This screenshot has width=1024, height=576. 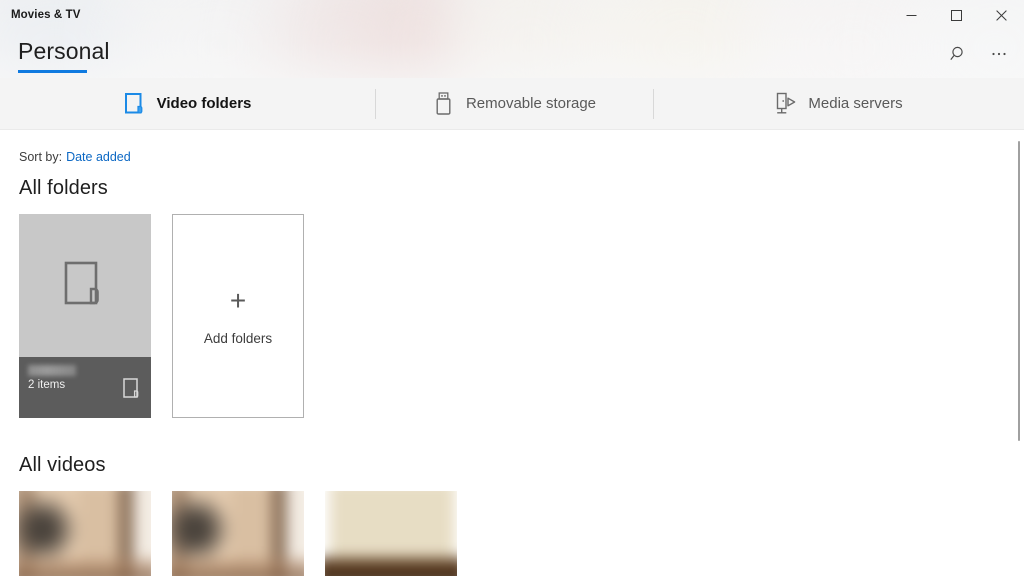 I want to click on minimize-icon, so click(x=911, y=15).